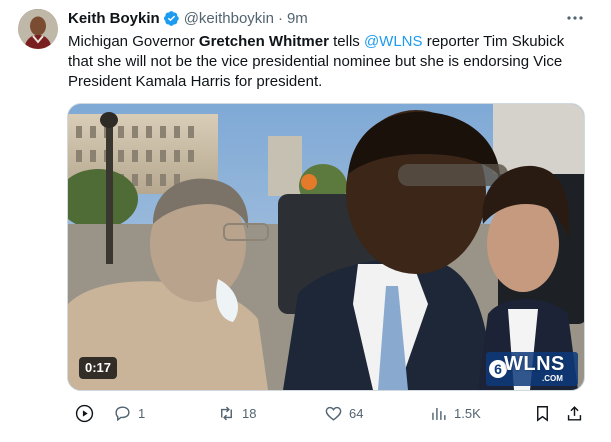 Image resolution: width=611 pixels, height=442 pixels. I want to click on tweet-header: Keith Boykin @keithboykin · 9m, so click(188, 18).